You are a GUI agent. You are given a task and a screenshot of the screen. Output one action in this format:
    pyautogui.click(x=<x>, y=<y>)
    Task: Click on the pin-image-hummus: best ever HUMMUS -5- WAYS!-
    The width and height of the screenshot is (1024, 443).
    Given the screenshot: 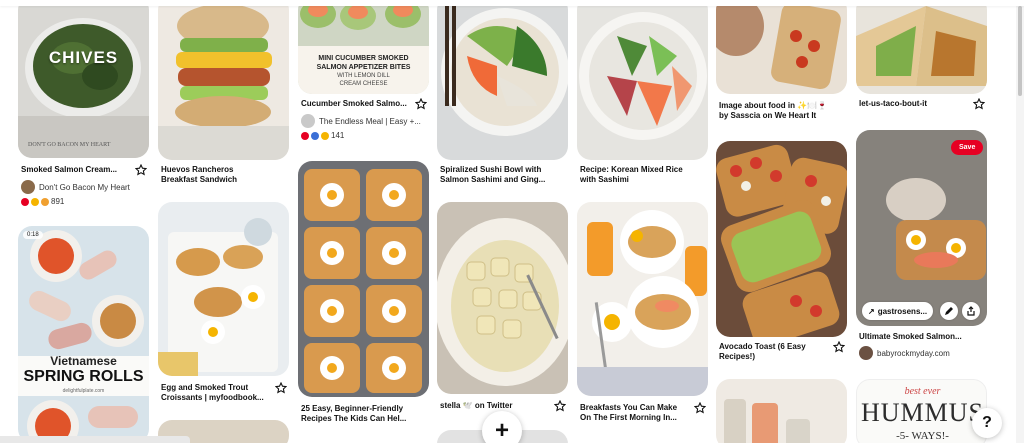 What is the action you would take?
    pyautogui.click(x=921, y=411)
    